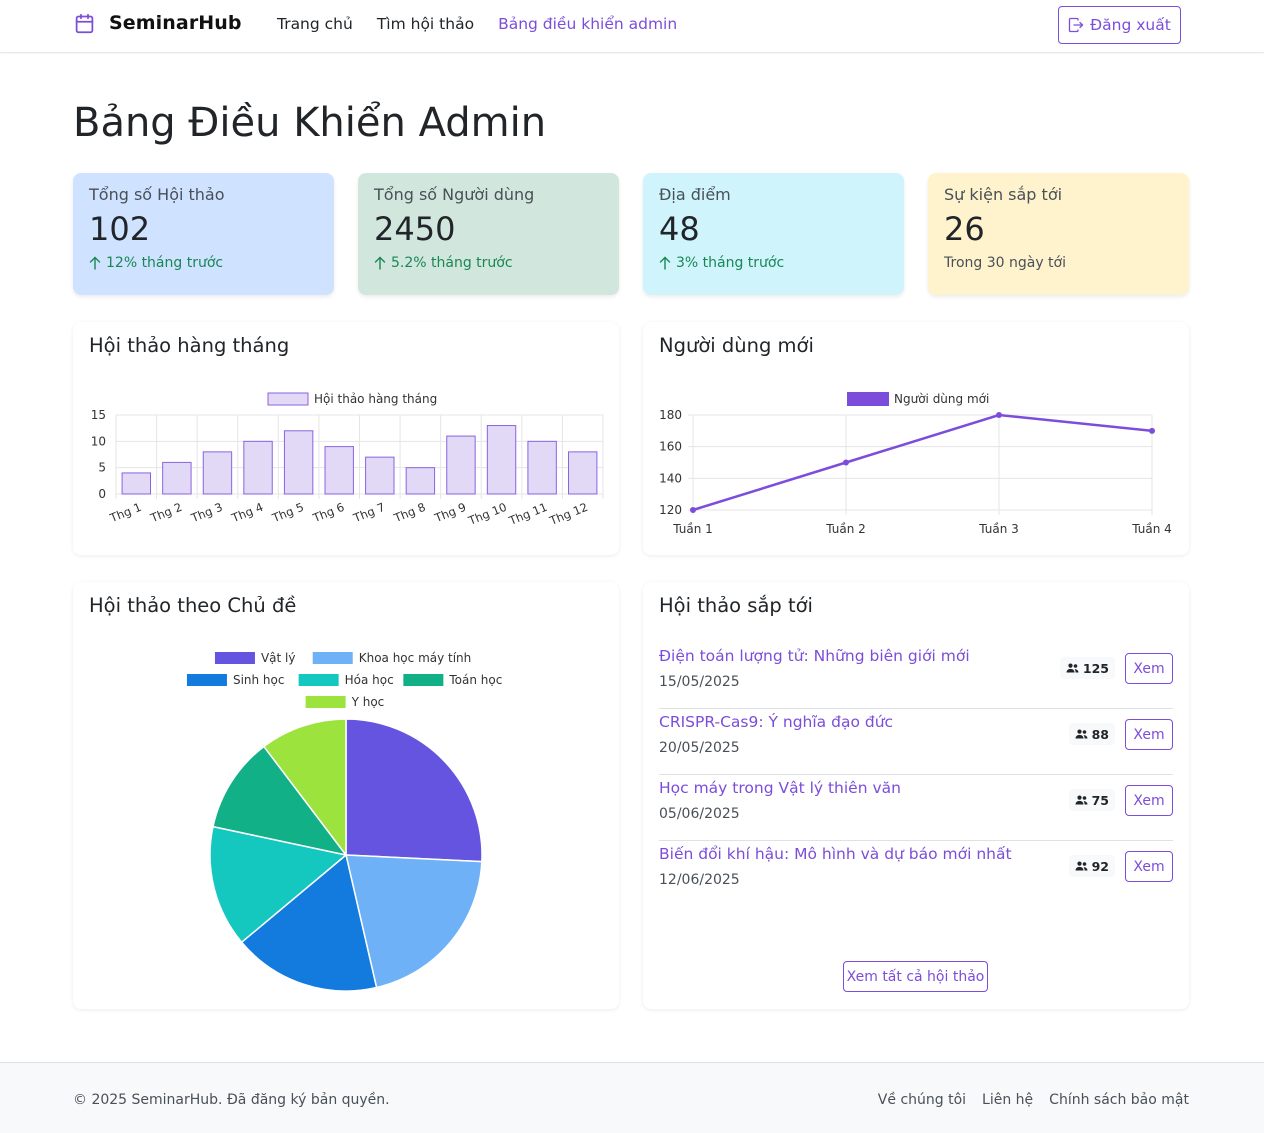 The width and height of the screenshot is (1264, 1133). Describe the element at coordinates (1076, 25) in the screenshot. I see `logout-icon` at that location.